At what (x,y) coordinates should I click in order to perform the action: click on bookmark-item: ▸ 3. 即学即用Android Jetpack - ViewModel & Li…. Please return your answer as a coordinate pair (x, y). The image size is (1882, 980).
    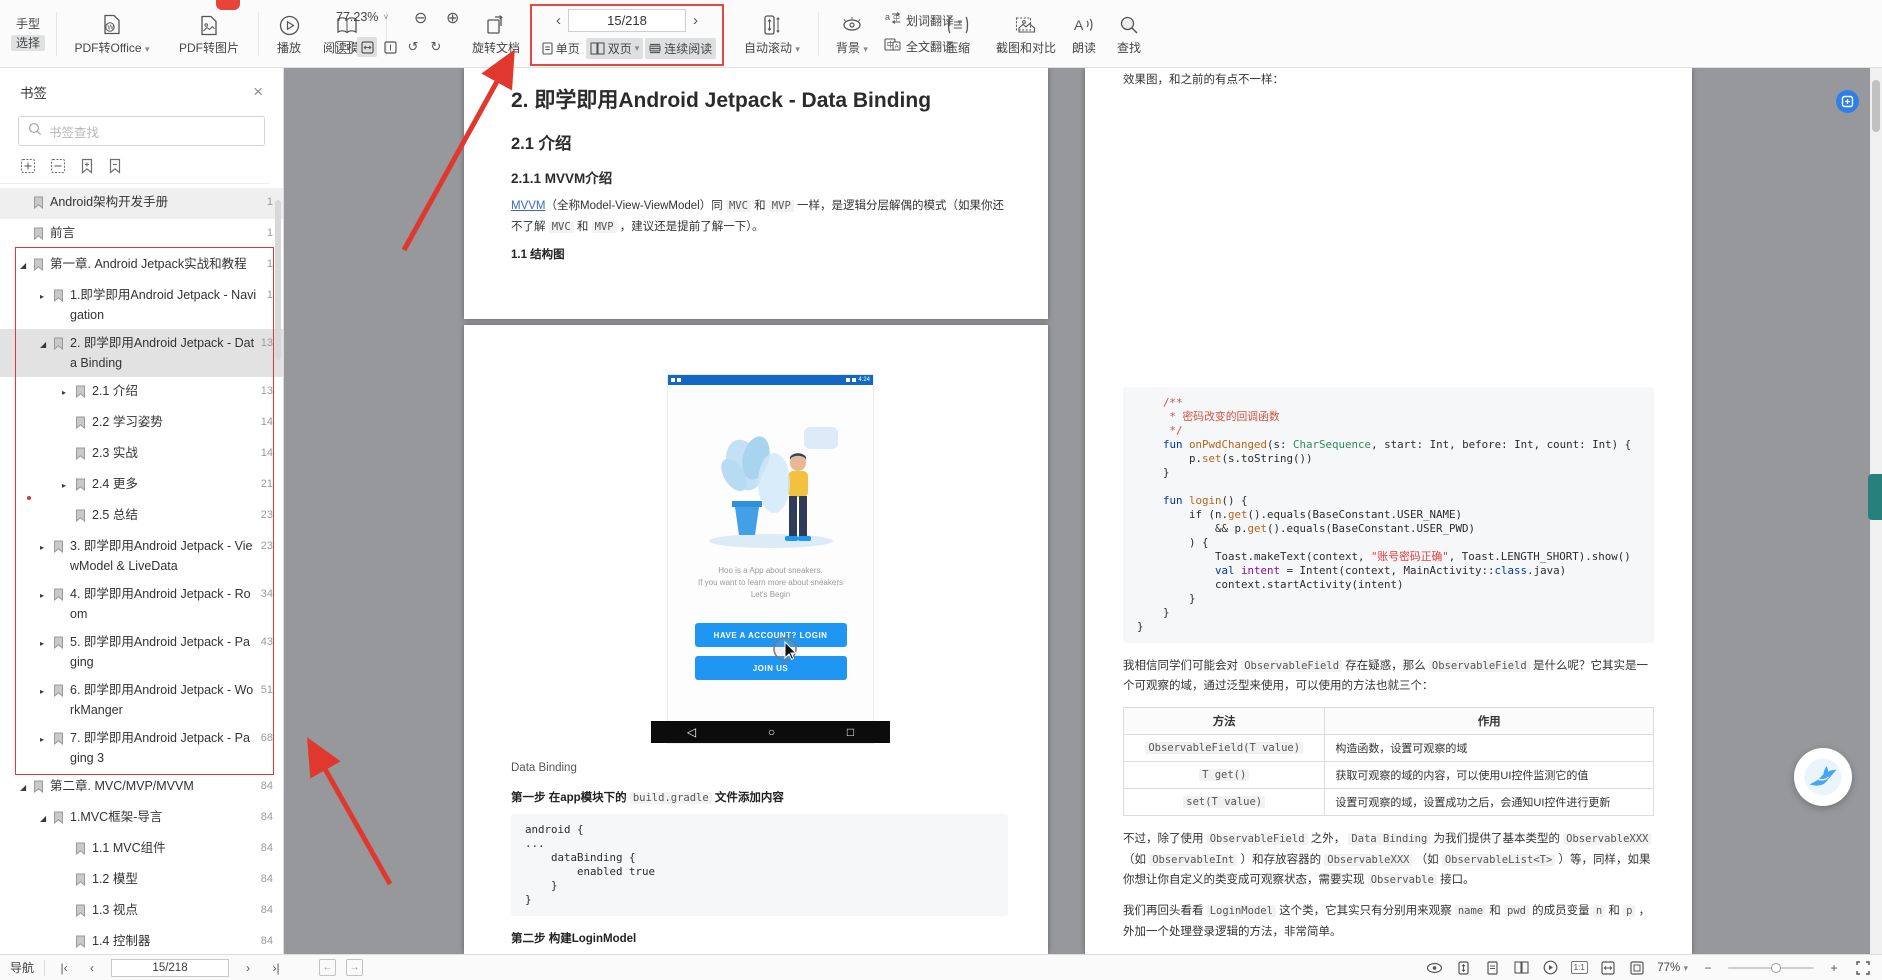
    Looking at the image, I should click on (141, 556).